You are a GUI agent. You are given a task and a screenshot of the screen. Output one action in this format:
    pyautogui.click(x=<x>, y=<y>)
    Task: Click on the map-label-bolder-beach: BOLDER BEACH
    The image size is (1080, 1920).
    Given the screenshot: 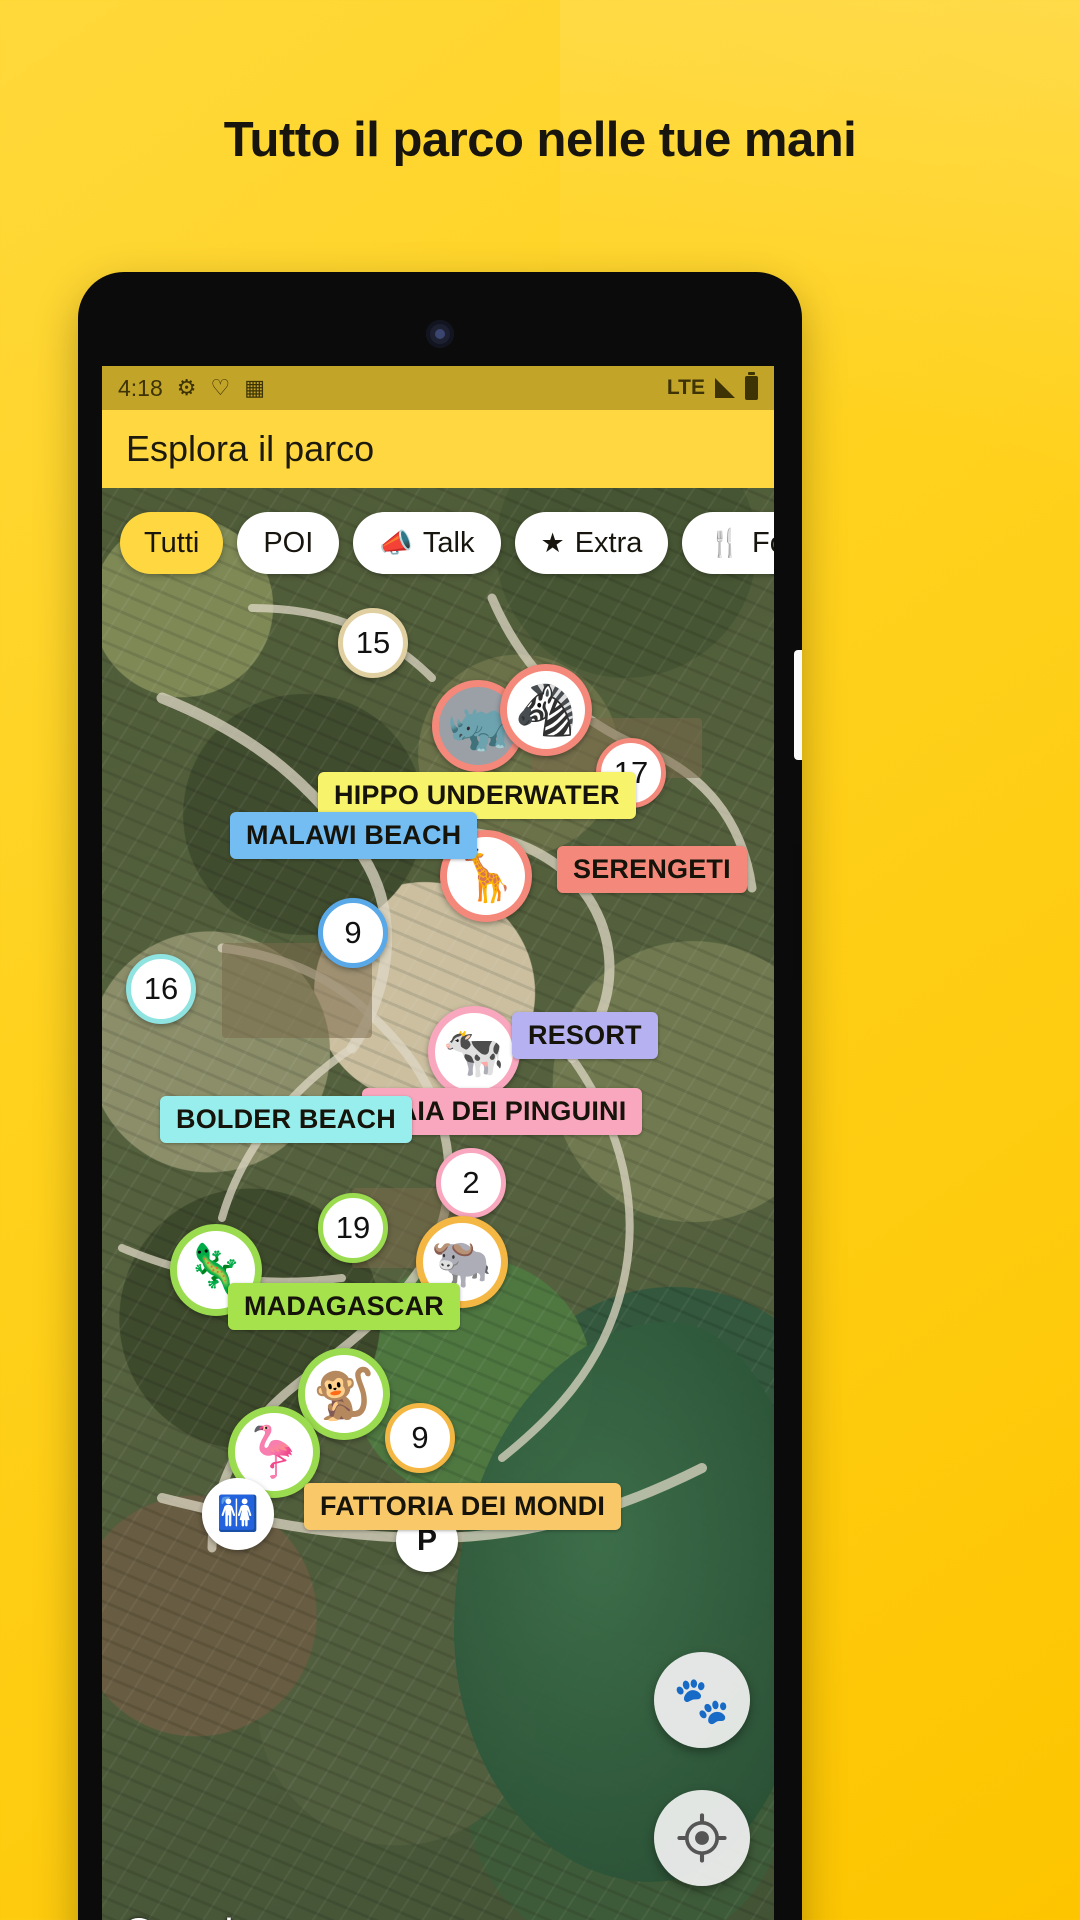 What is the action you would take?
    pyautogui.click(x=286, y=1119)
    